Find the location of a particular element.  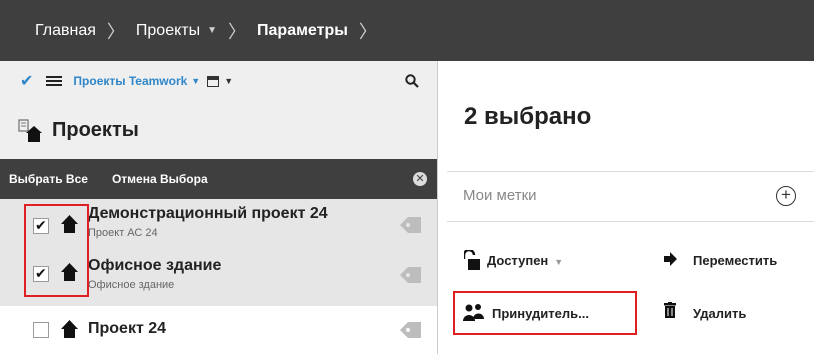

available-label: Доступен is located at coordinates (517, 260).